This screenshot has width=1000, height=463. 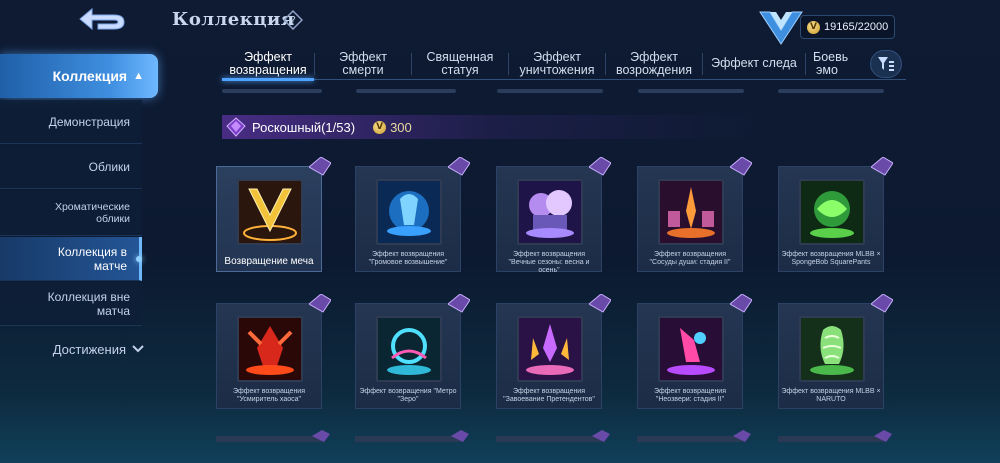 What do you see at coordinates (690, 395) in the screenshot?
I see `effect-card-label: Эффект возвращения "Неозвери: стадия II"` at bounding box center [690, 395].